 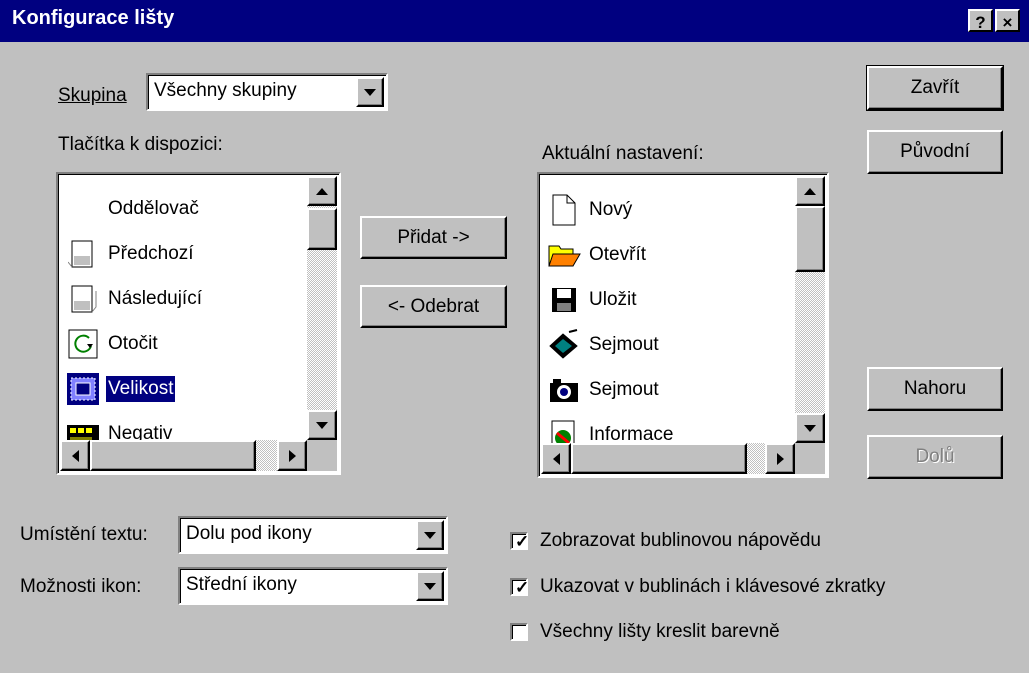 I want to click on title-bar: Konfigurace lišty ? ×, so click(x=514, y=21).